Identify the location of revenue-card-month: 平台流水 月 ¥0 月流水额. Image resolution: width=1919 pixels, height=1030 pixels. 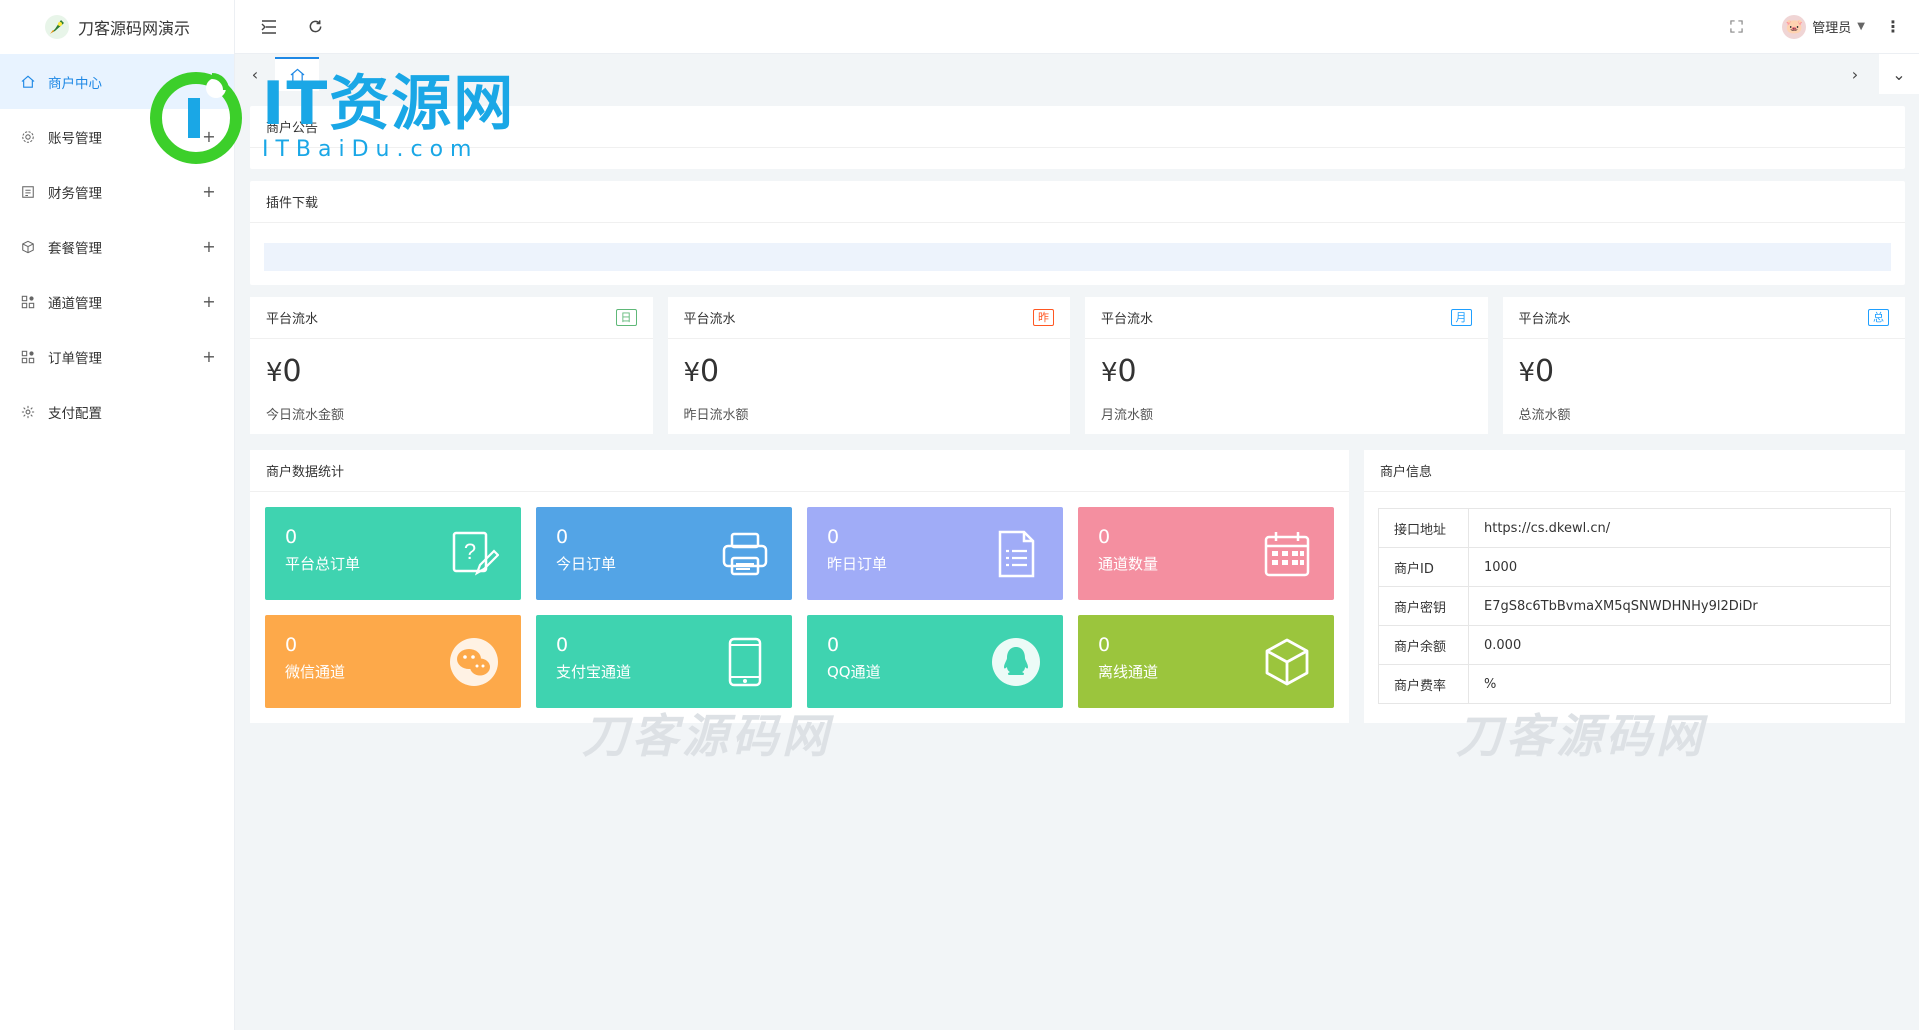
(1286, 365).